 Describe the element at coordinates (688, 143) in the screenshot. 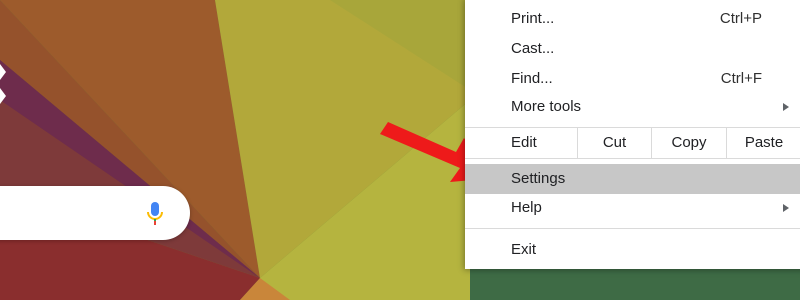

I see `copy-button: Copy` at that location.